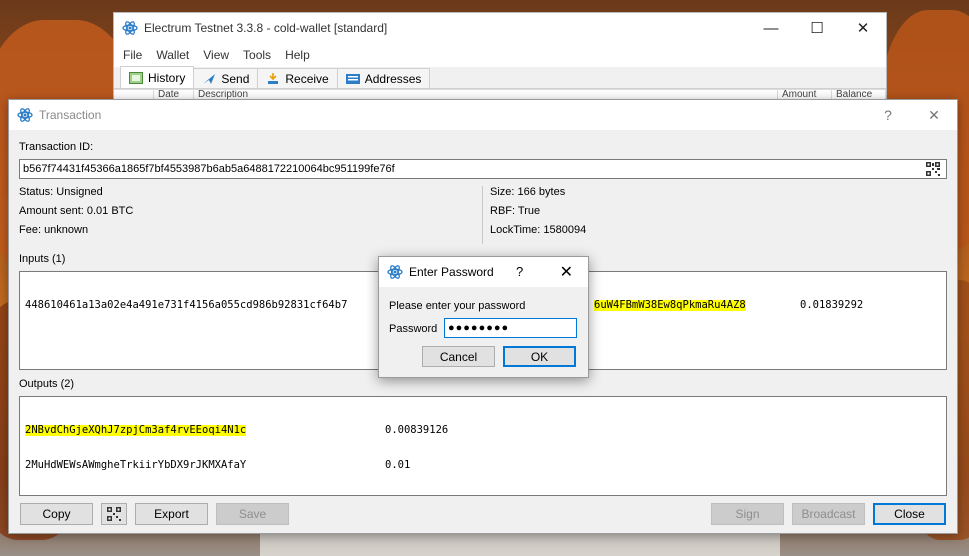 The width and height of the screenshot is (969, 556). I want to click on tab-send: Send, so click(226, 78).